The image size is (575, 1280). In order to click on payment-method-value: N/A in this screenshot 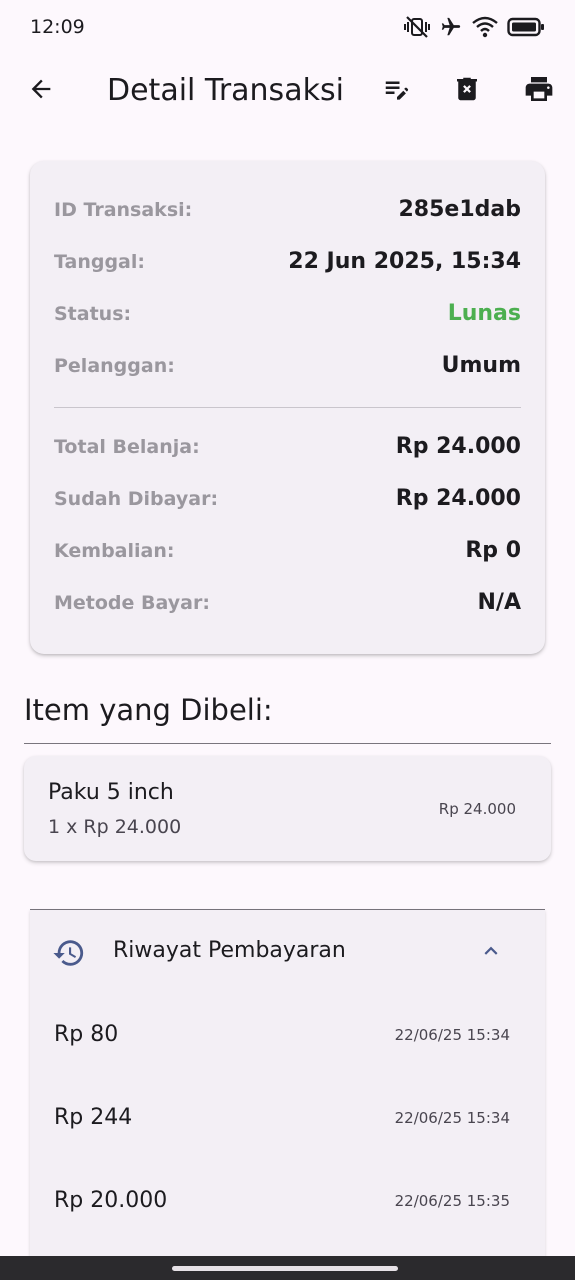, I will do `click(499, 602)`.